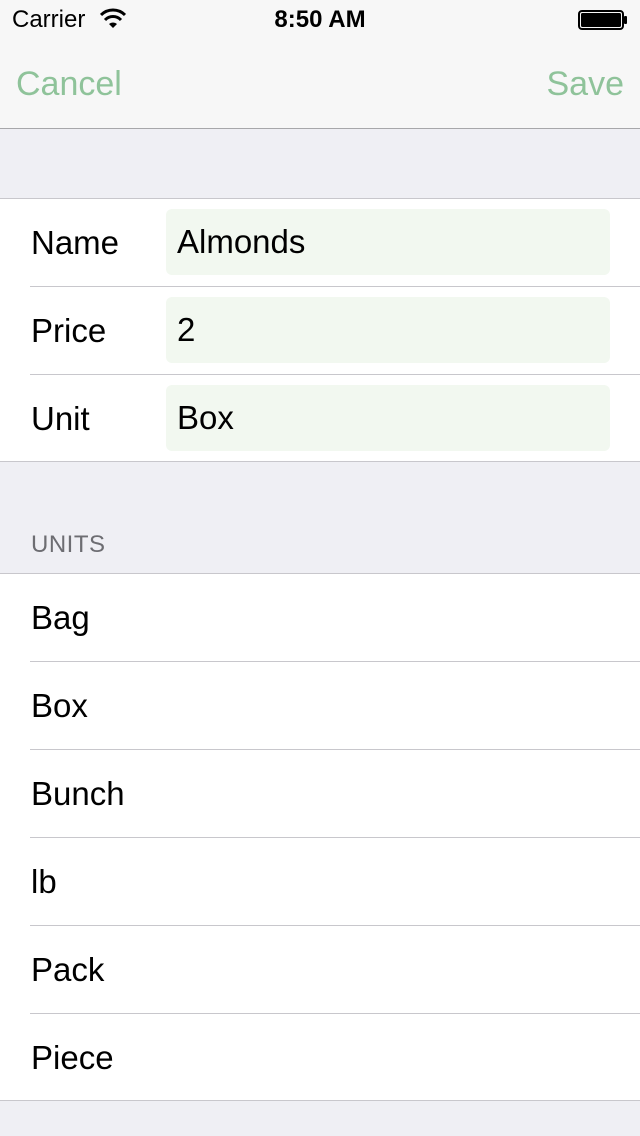 Image resolution: width=640 pixels, height=1136 pixels. Describe the element at coordinates (69, 330) in the screenshot. I see `price-label: Price` at that location.